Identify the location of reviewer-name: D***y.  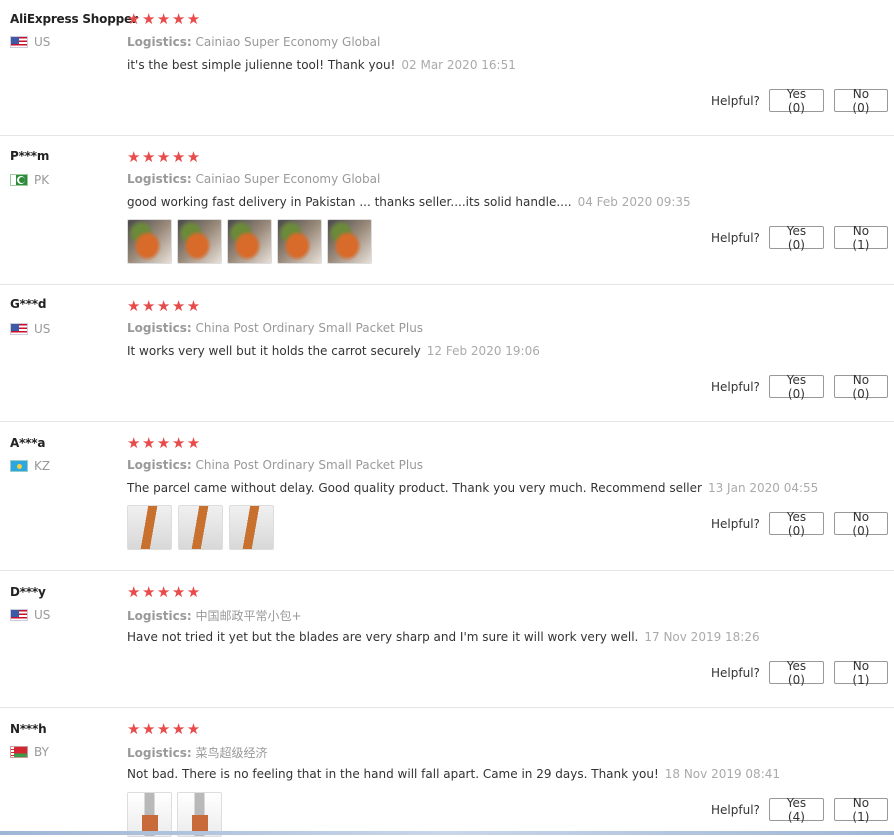
(28, 592).